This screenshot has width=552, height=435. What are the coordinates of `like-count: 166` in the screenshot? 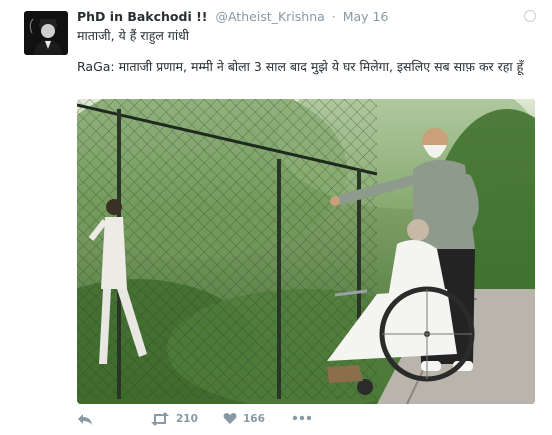 It's located at (254, 418).